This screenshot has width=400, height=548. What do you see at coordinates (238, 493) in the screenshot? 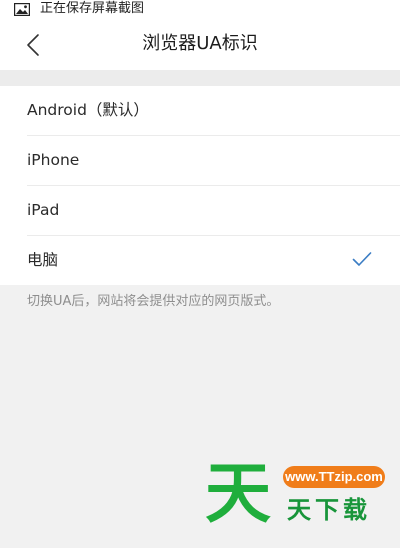
I see `watermark-big-char: 天` at bounding box center [238, 493].